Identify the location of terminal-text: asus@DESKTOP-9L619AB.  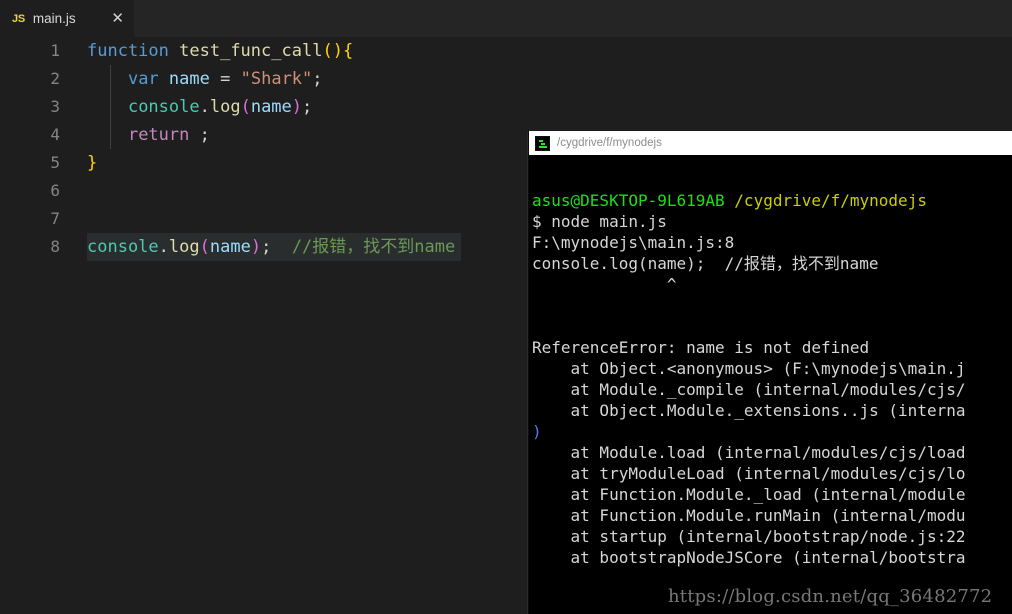
(628, 200).